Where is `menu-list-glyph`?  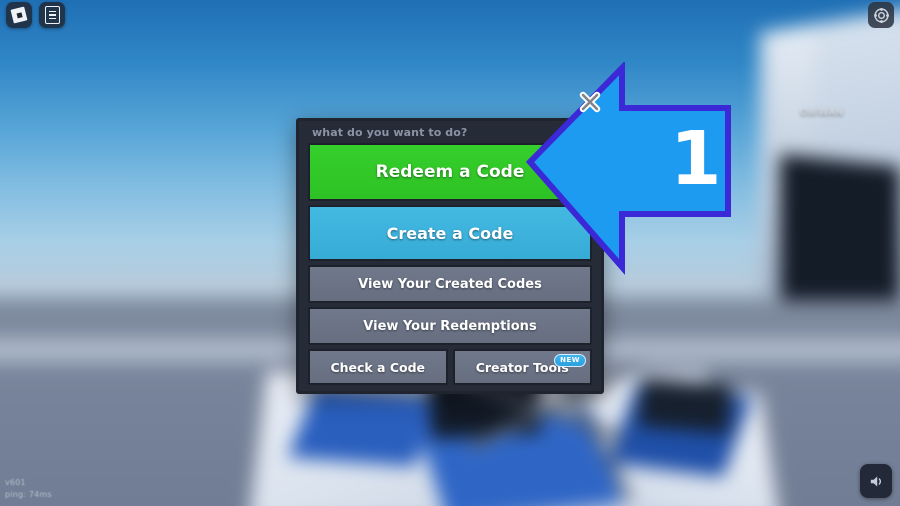
menu-list-glyph is located at coordinates (52, 15).